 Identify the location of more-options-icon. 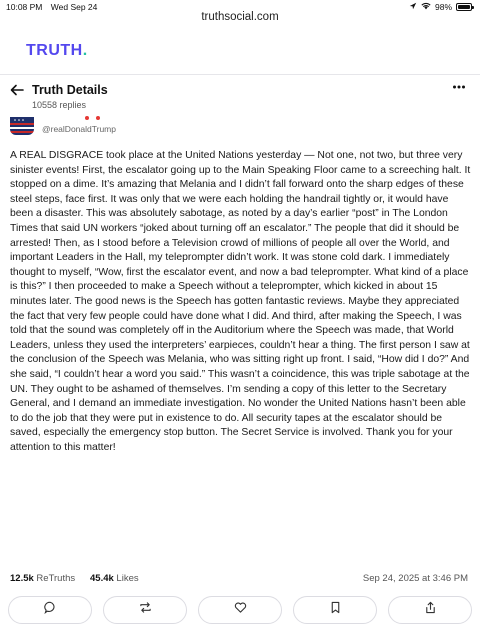
(459, 89).